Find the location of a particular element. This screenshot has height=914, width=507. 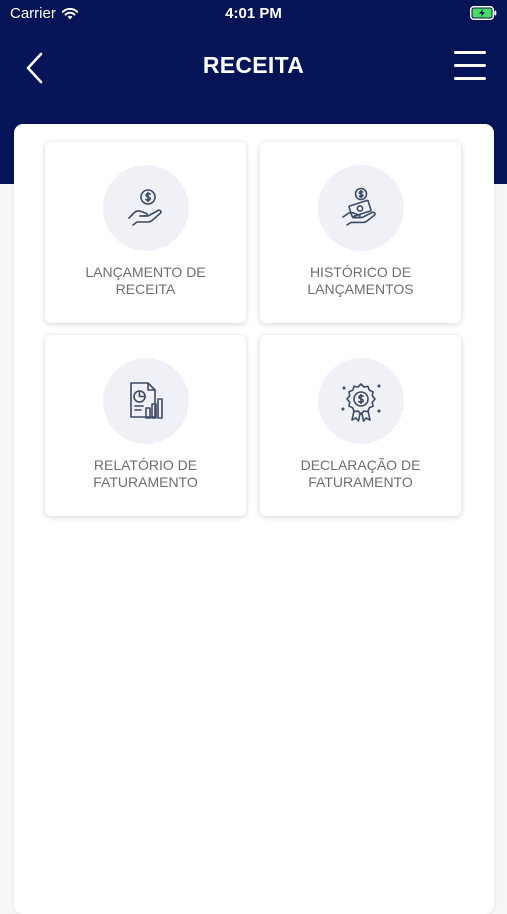

money-history-icon is located at coordinates (359, 206).